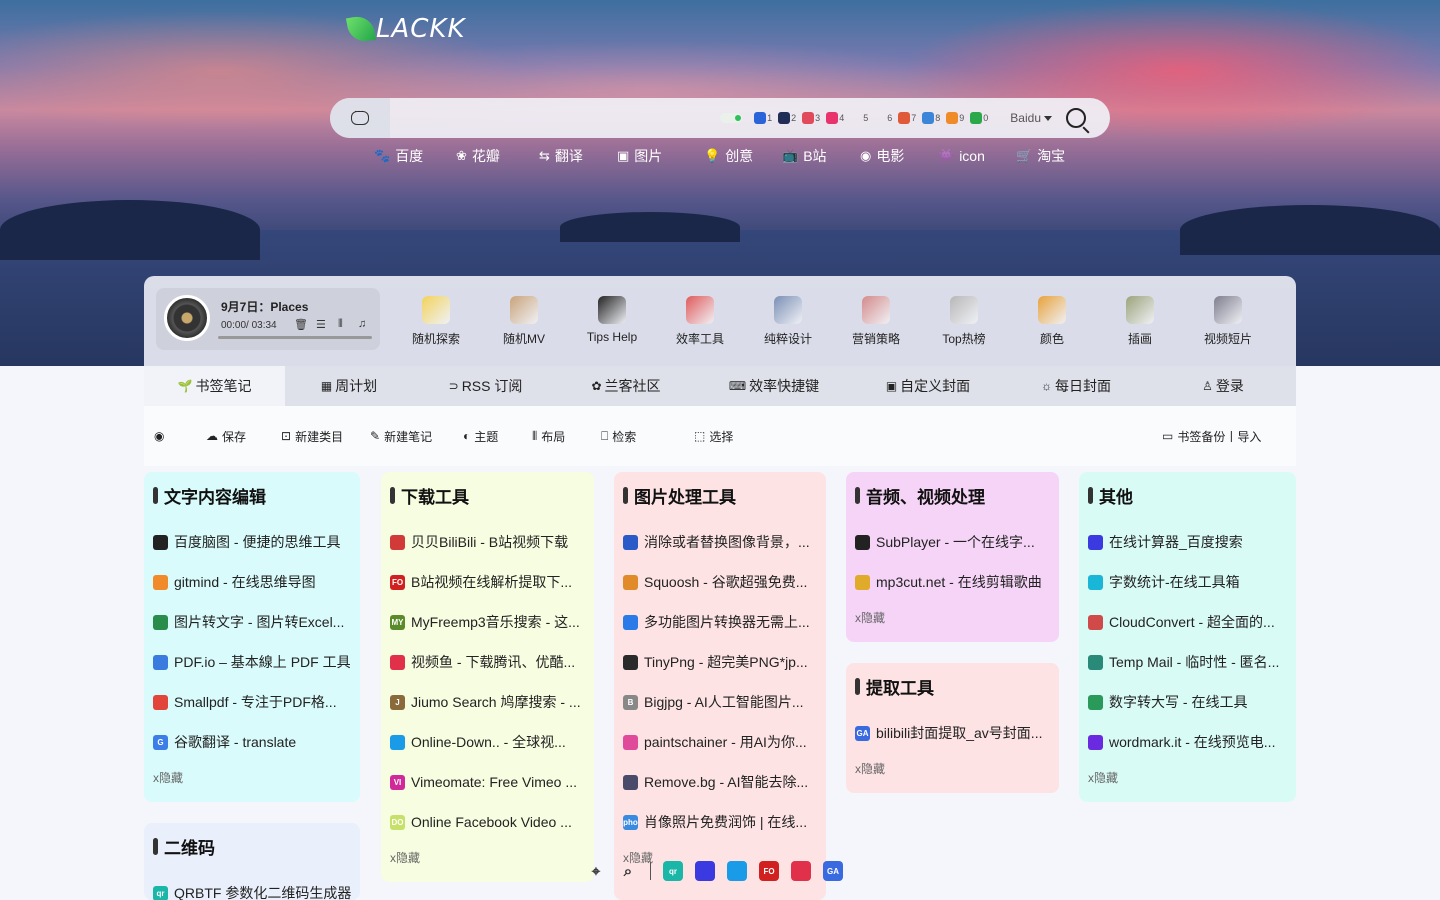 This screenshot has width=1440, height=900. I want to click on engine-shortcut-7: 7, so click(907, 118).